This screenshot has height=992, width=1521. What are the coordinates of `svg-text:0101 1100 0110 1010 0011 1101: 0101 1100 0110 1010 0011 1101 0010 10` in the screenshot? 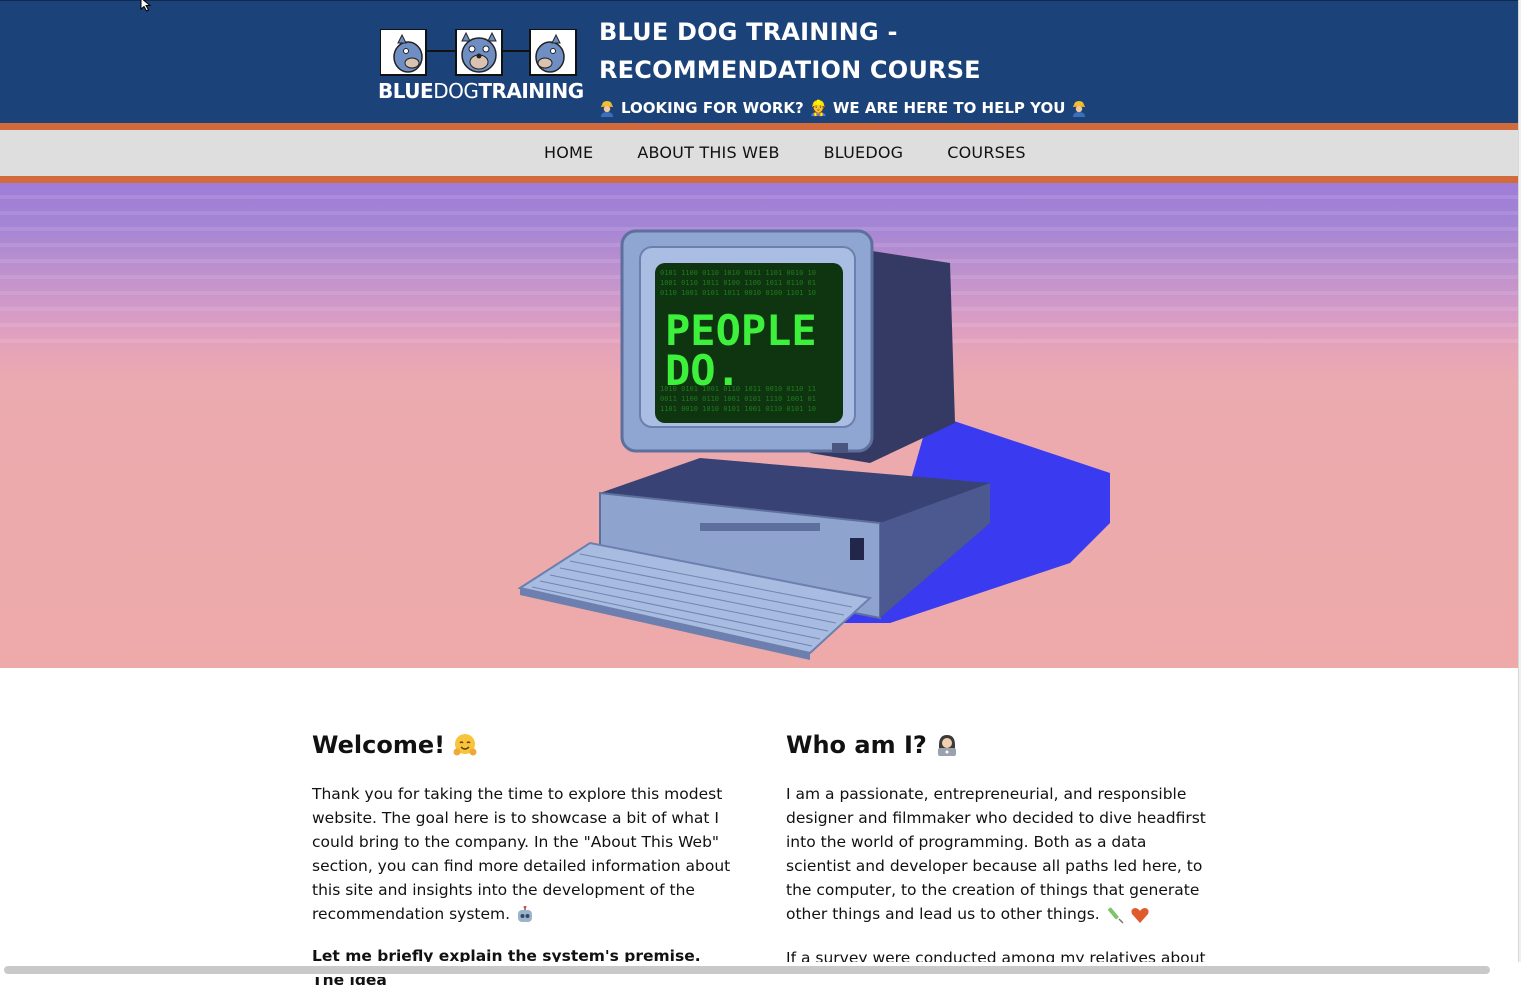 It's located at (738, 273).